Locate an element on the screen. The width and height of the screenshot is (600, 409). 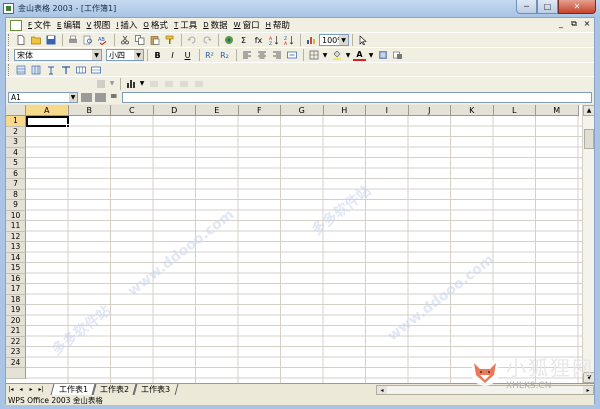
column-header: K is located at coordinates (472, 110).